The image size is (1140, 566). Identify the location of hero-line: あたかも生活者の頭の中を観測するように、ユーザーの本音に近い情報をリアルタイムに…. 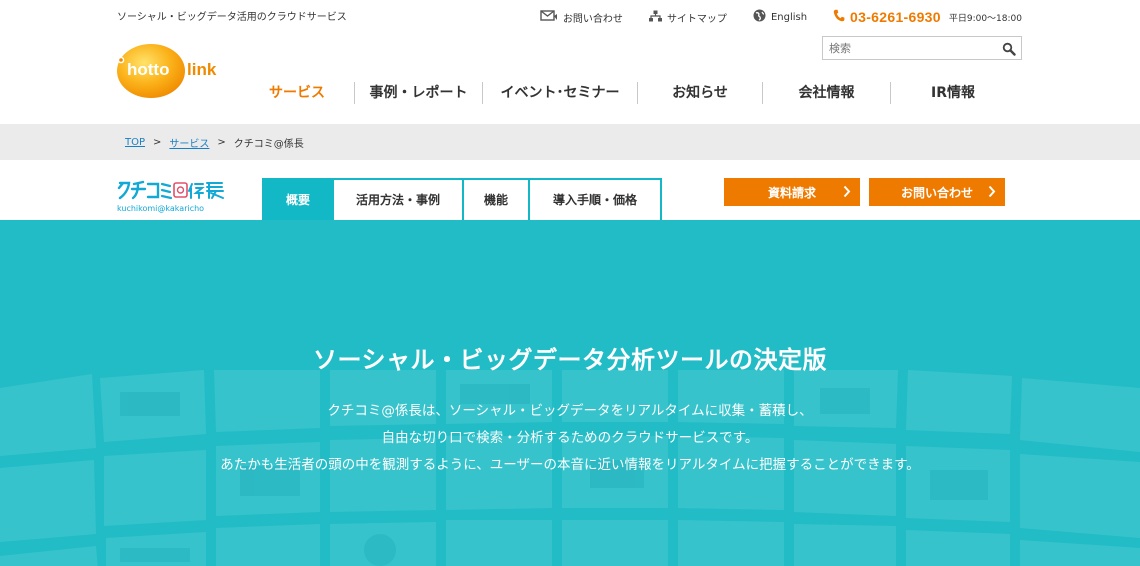
(570, 465).